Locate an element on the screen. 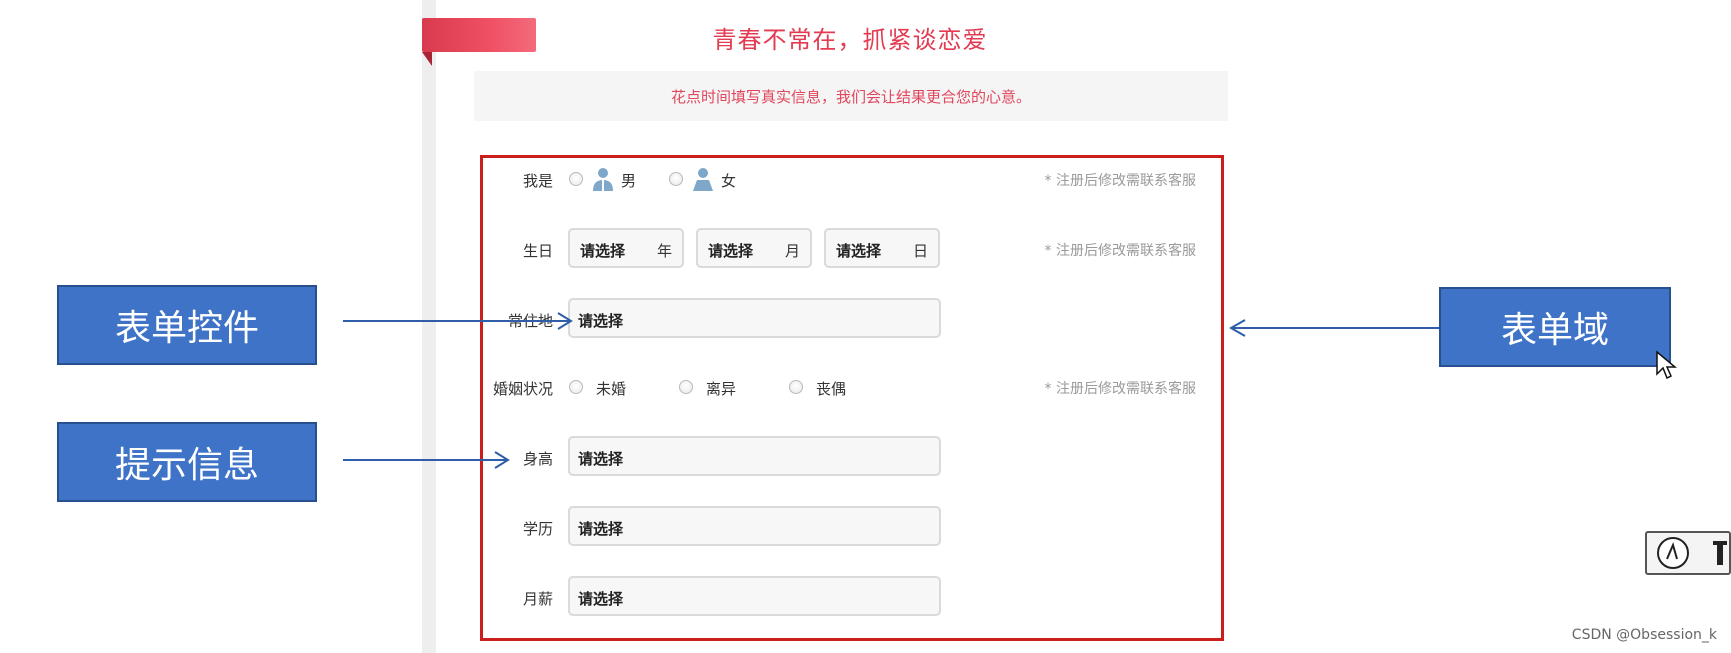  gauge-logo-icon is located at coordinates (1692, 553).